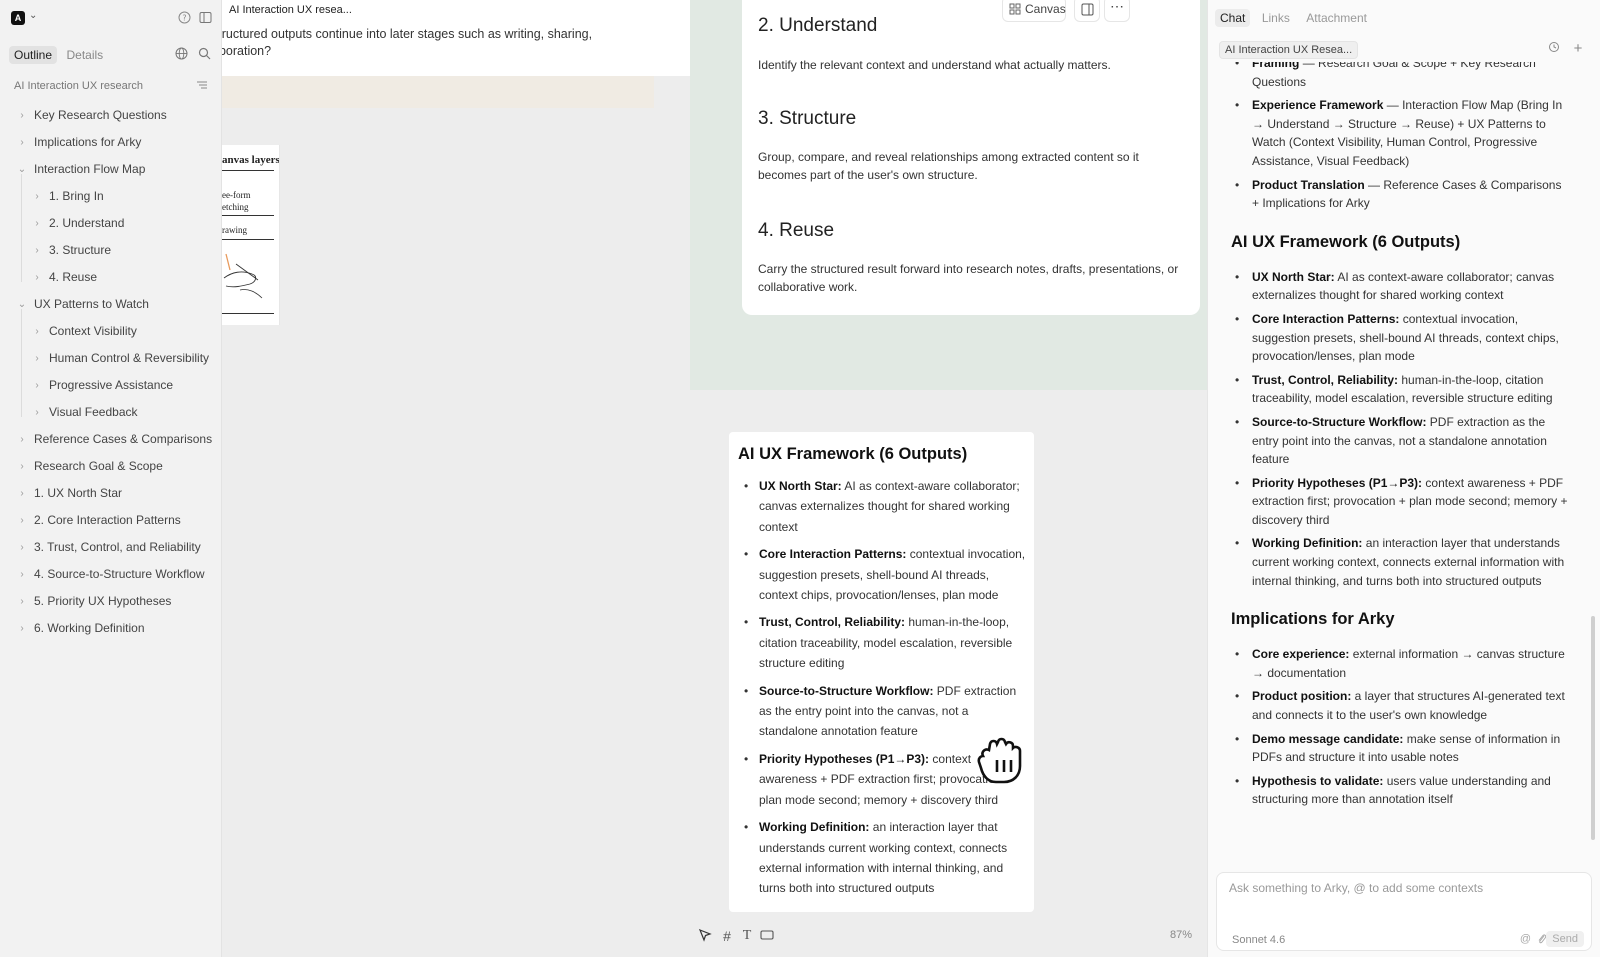 The width and height of the screenshot is (1600, 957). I want to click on send-button: Send, so click(1565, 939).